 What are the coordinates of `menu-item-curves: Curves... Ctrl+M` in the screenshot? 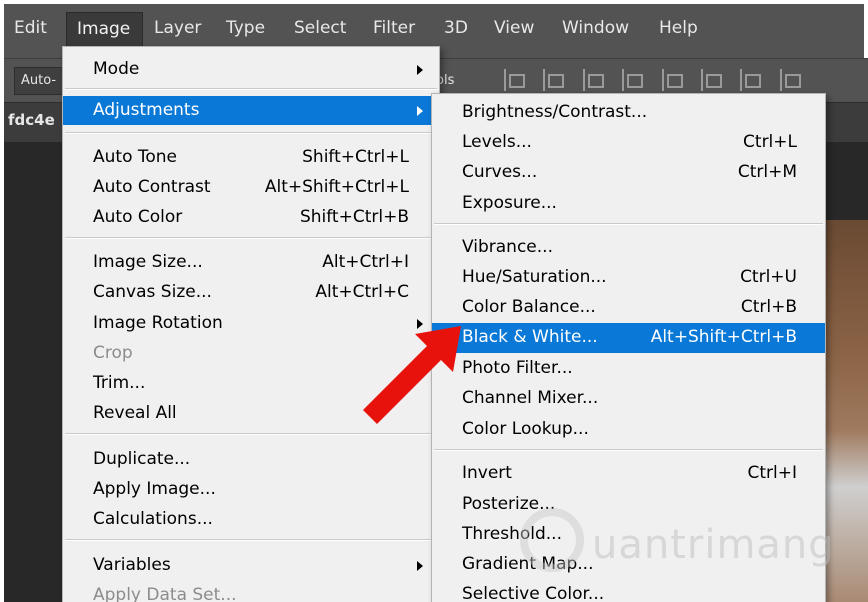 It's located at (628, 173).